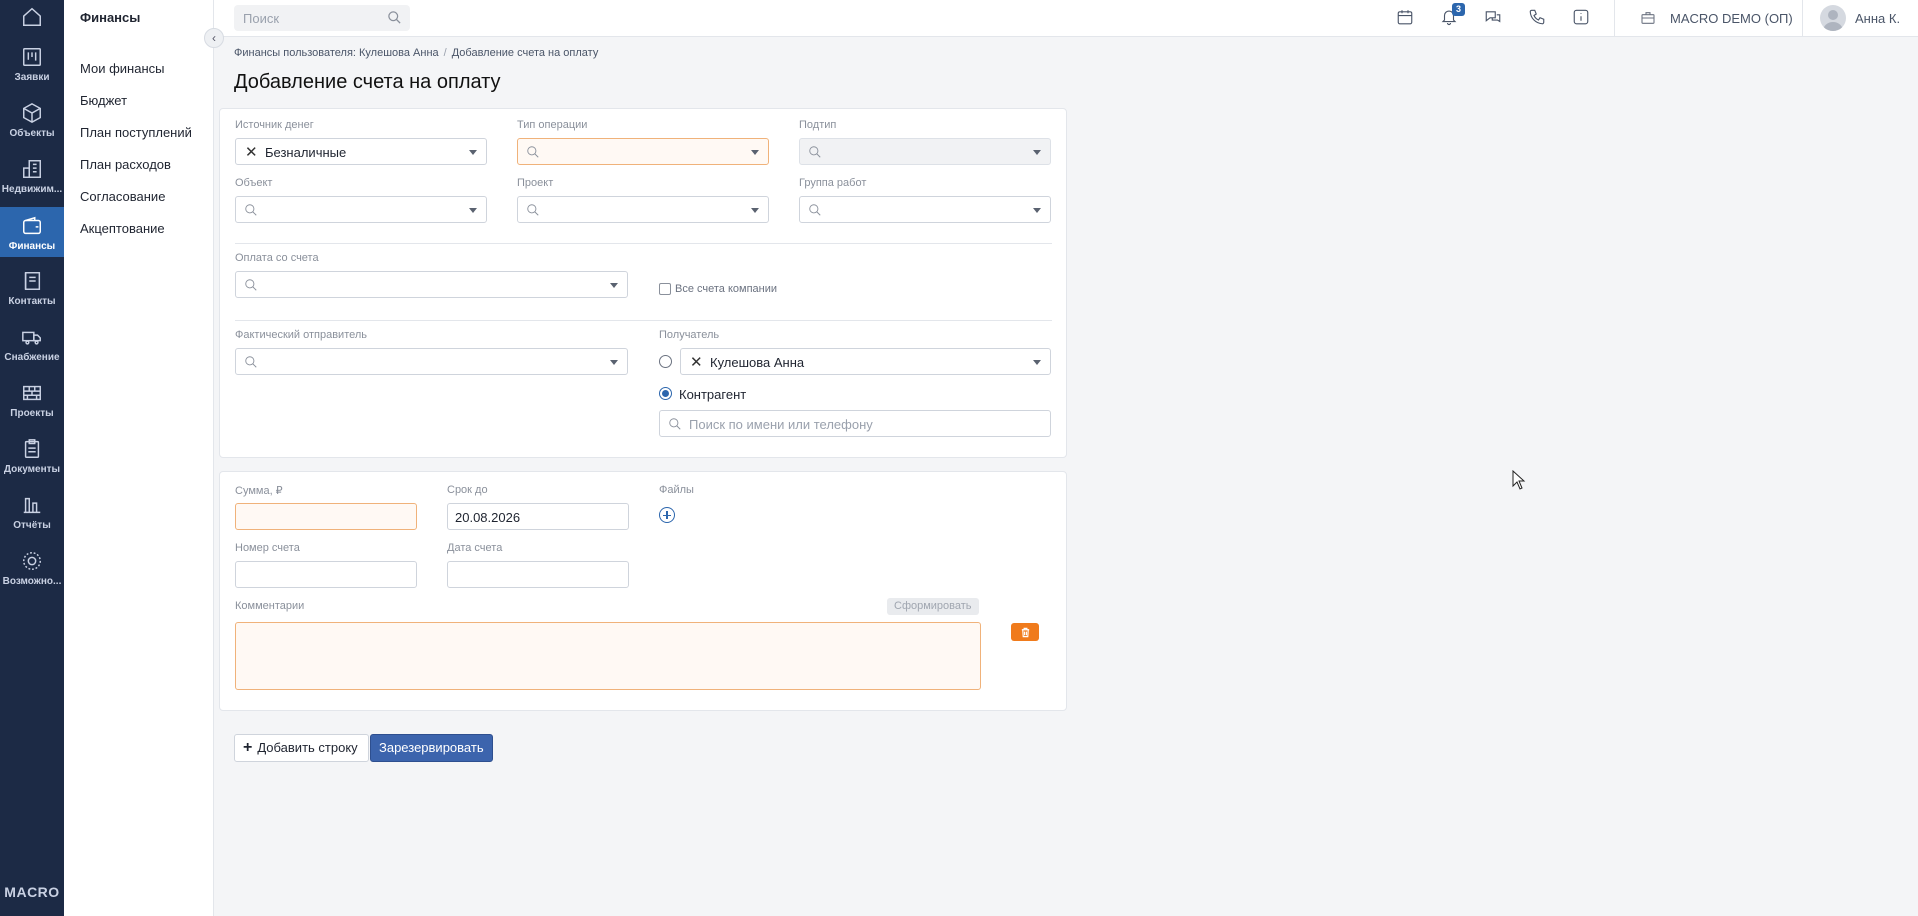 This screenshot has width=1918, height=916. Describe the element at coordinates (32, 465) in the screenshot. I see `rail-item-documents: Документы` at that location.